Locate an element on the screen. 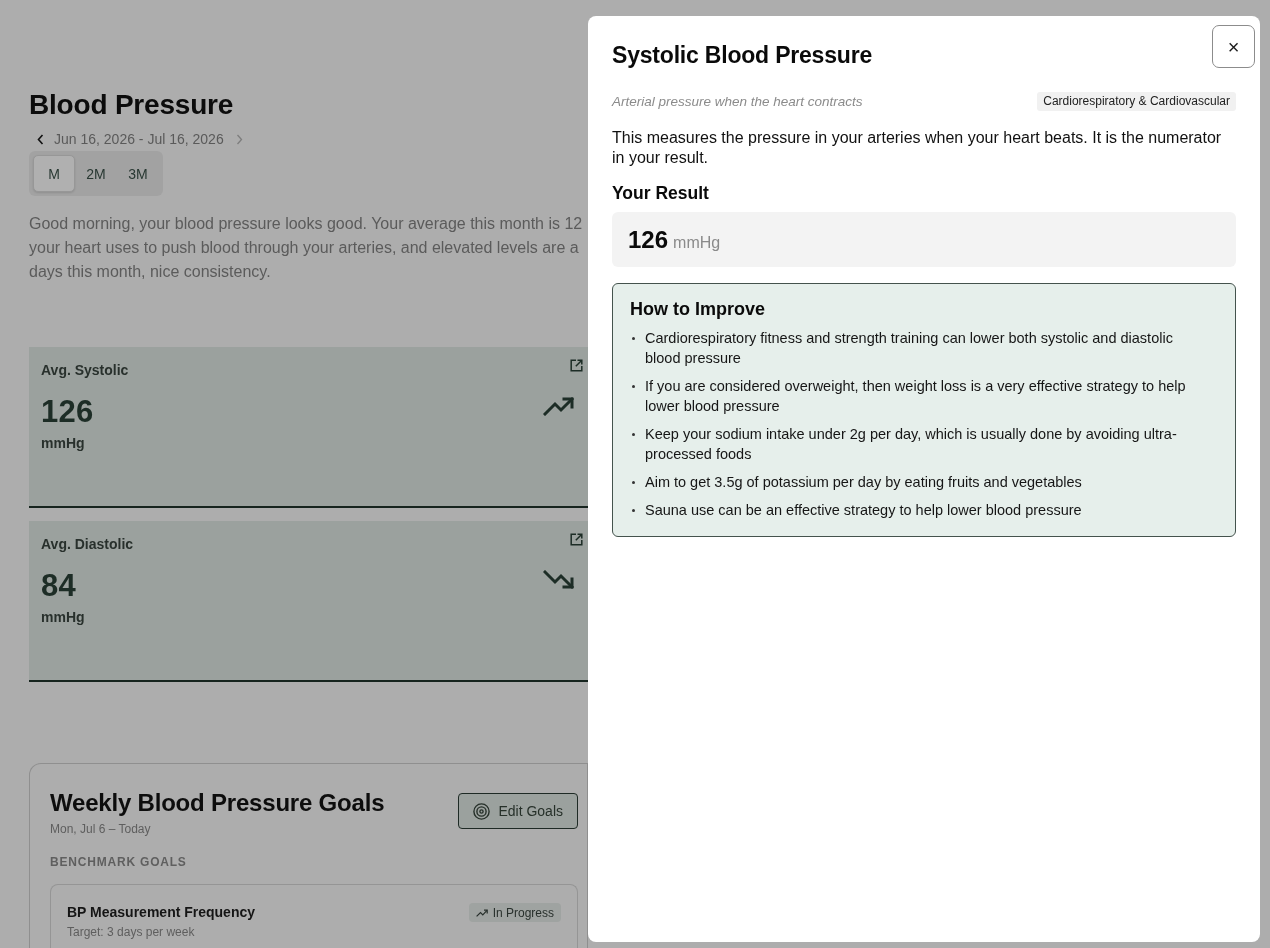 Image resolution: width=1270 pixels, height=948 pixels. metric-label: Avg. Diastolic is located at coordinates (87, 544).